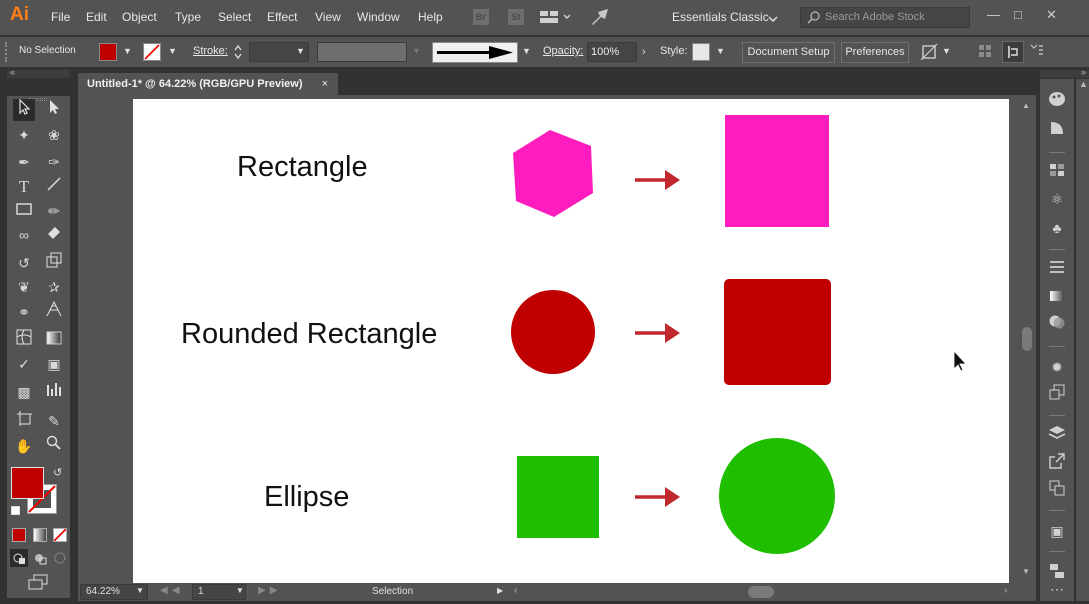  Describe the element at coordinates (152, 52) in the screenshot. I see `stroke-swatch` at that location.